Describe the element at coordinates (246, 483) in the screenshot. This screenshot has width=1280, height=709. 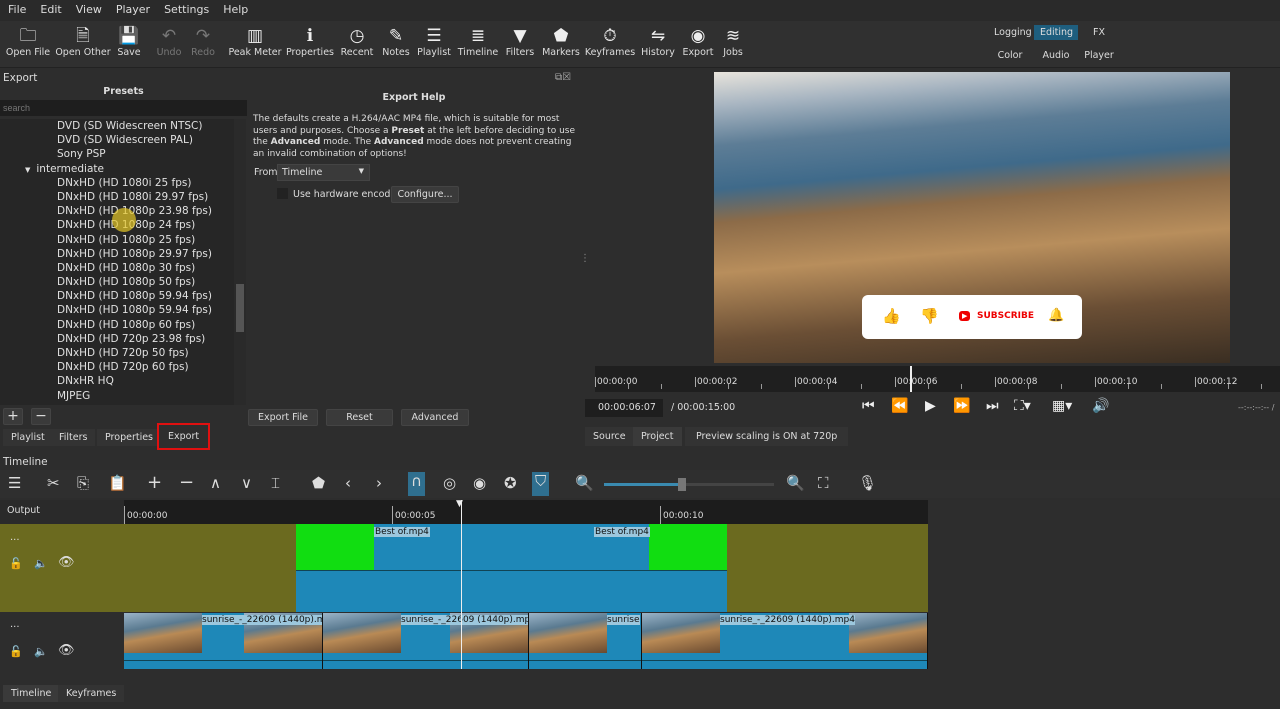
I see `overwrite-icon: ∨` at that location.